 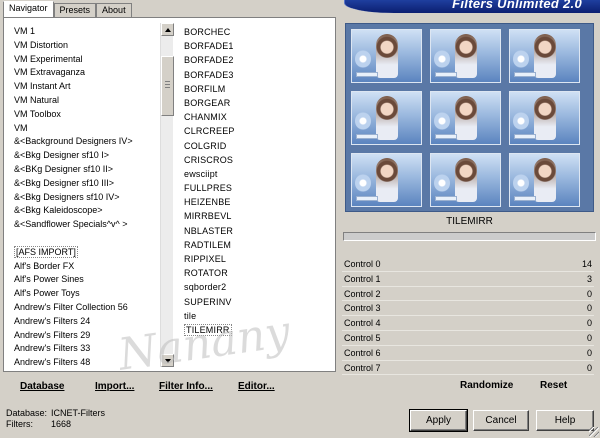 What do you see at coordinates (259, 60) in the screenshot?
I see `filter-item: BORFADE2` at bounding box center [259, 60].